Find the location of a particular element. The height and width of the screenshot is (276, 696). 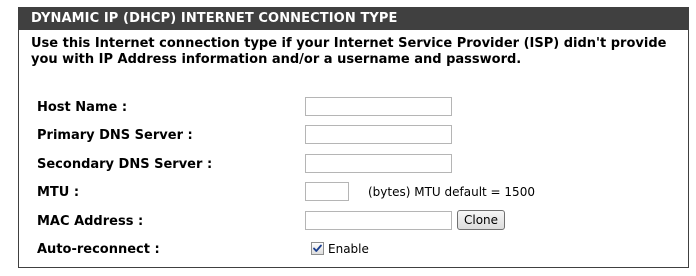

mtu-row: MTU : (bytes) MTU default = 1500 is located at coordinates (357, 193).